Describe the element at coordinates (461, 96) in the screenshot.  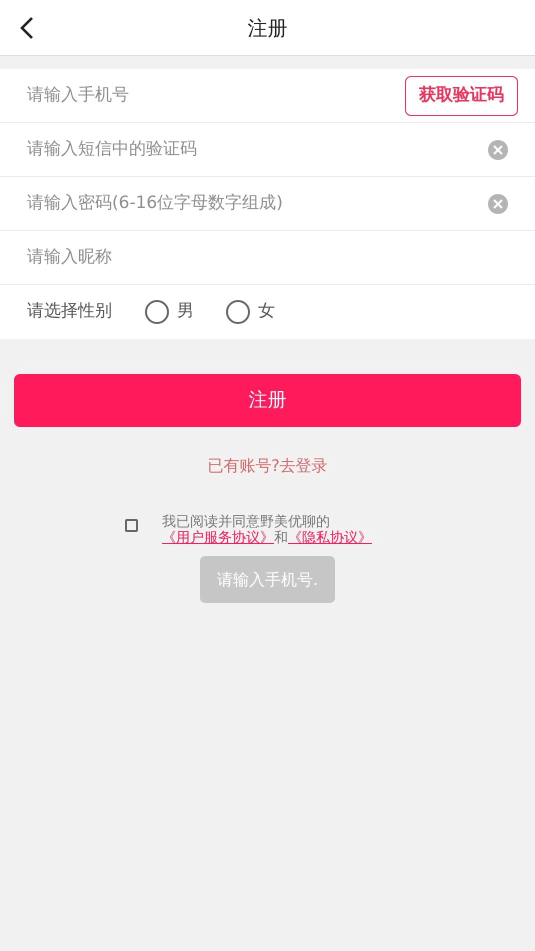
I see `get-code-button: 获取验证码` at that location.